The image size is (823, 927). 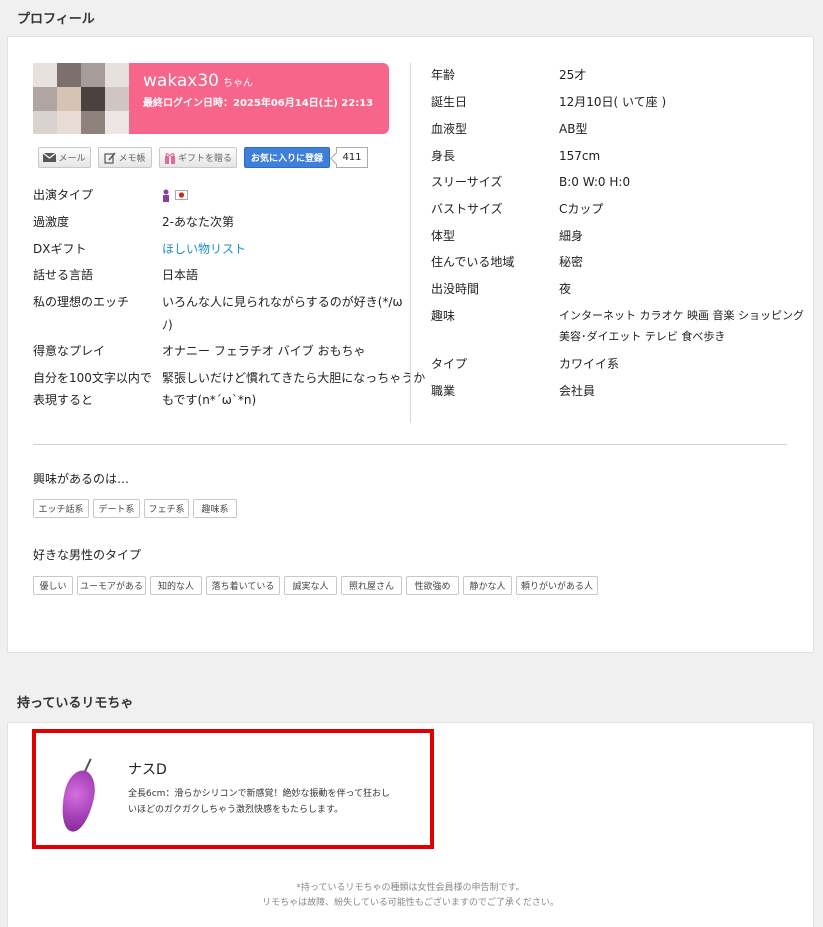 I want to click on field-value-occupation: 会社員, so click(x=577, y=391).